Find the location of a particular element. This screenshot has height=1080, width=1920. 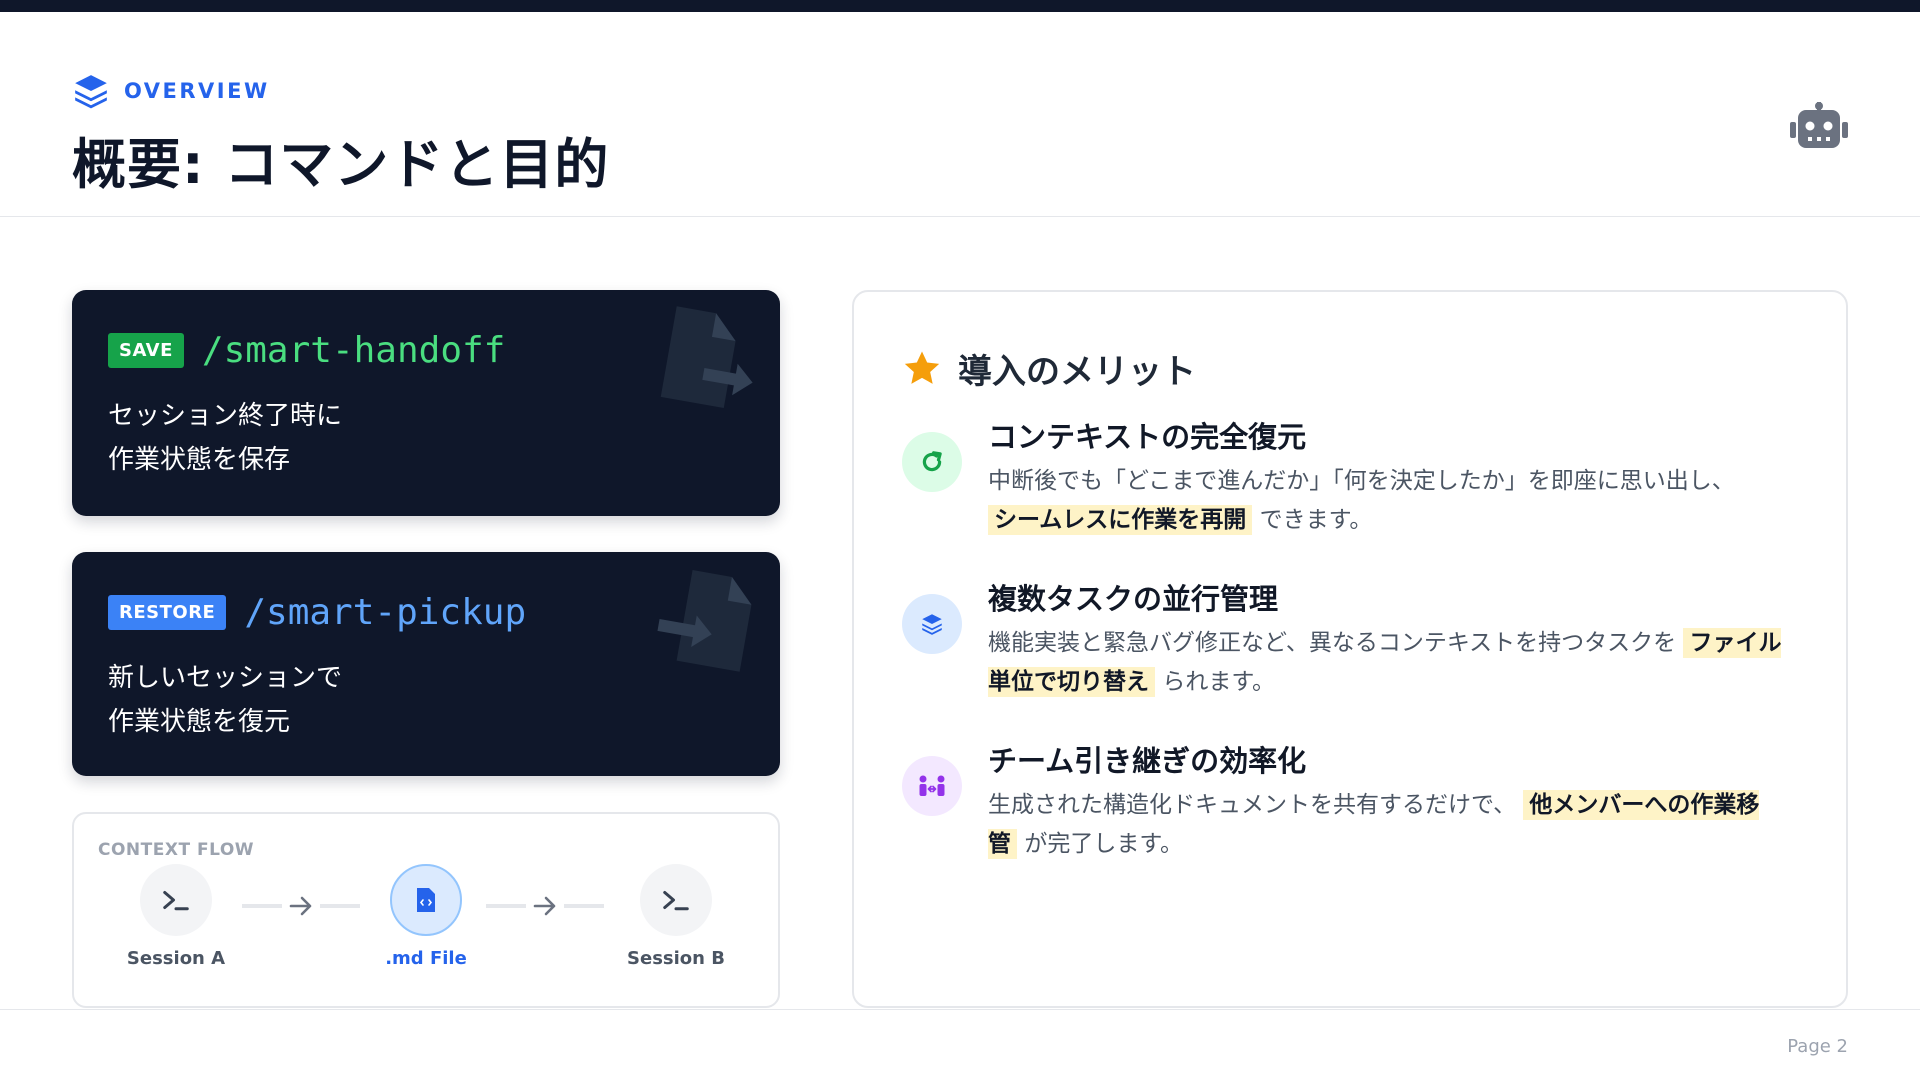

md-file-label: .md File is located at coordinates (426, 958).